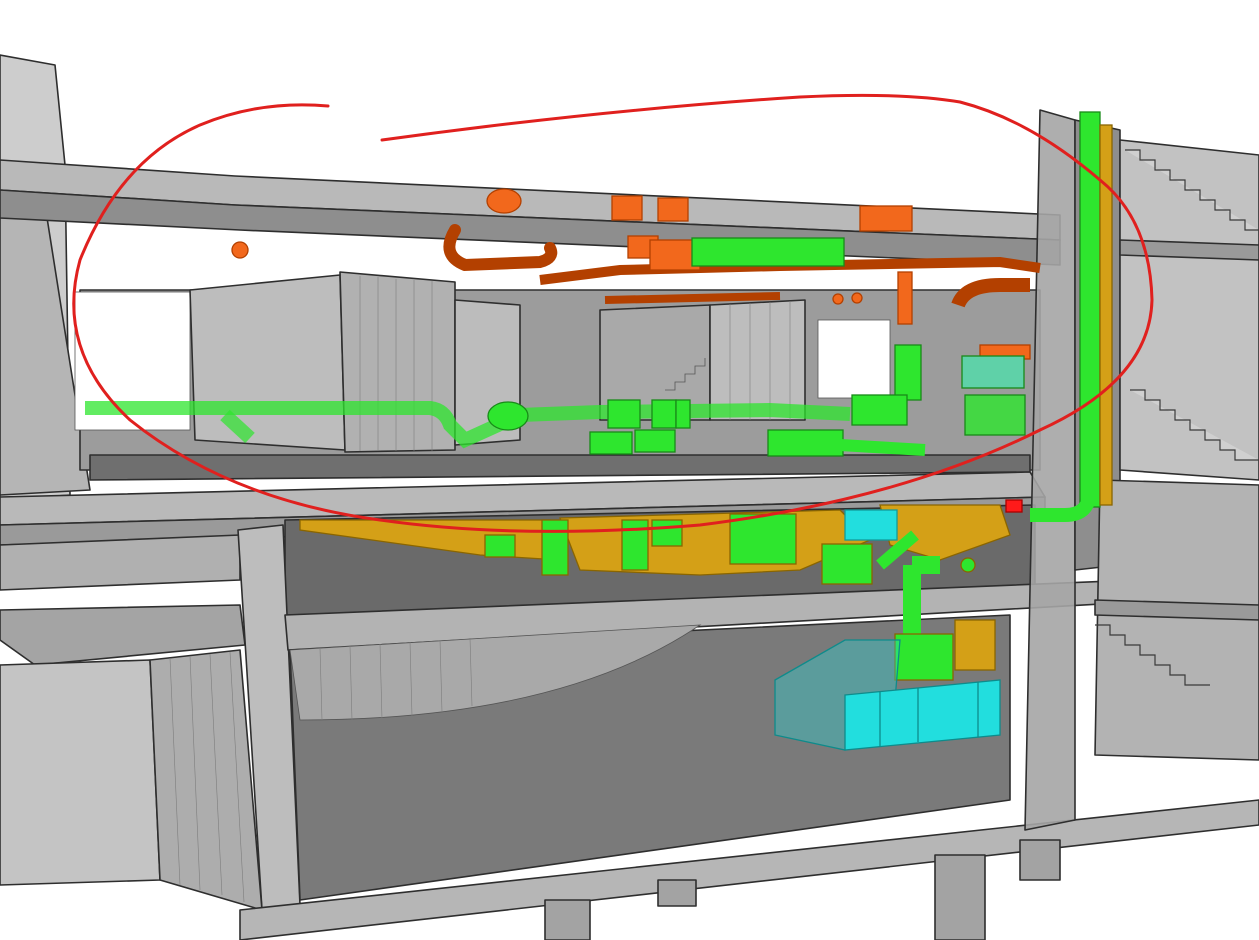 The image size is (1259, 940). What do you see at coordinates (120, 562) in the screenshot?
I see `left-mid-slab` at bounding box center [120, 562].